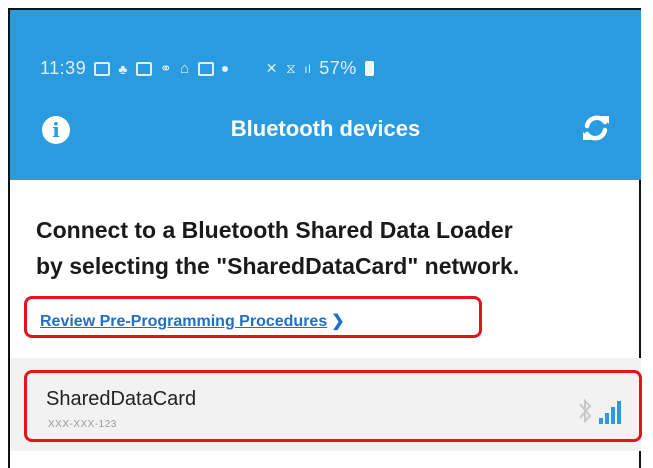 The height and width of the screenshot is (468, 653). I want to click on device-name: SharedDataCard, so click(121, 399).